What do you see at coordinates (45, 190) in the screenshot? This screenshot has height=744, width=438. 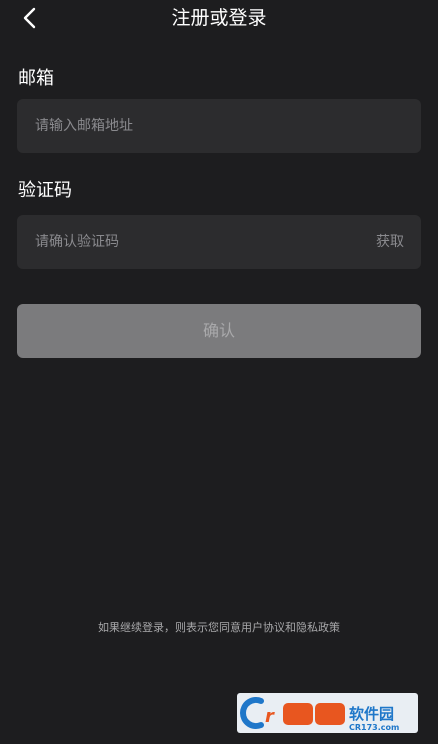 I see `code-label: 验证码` at bounding box center [45, 190].